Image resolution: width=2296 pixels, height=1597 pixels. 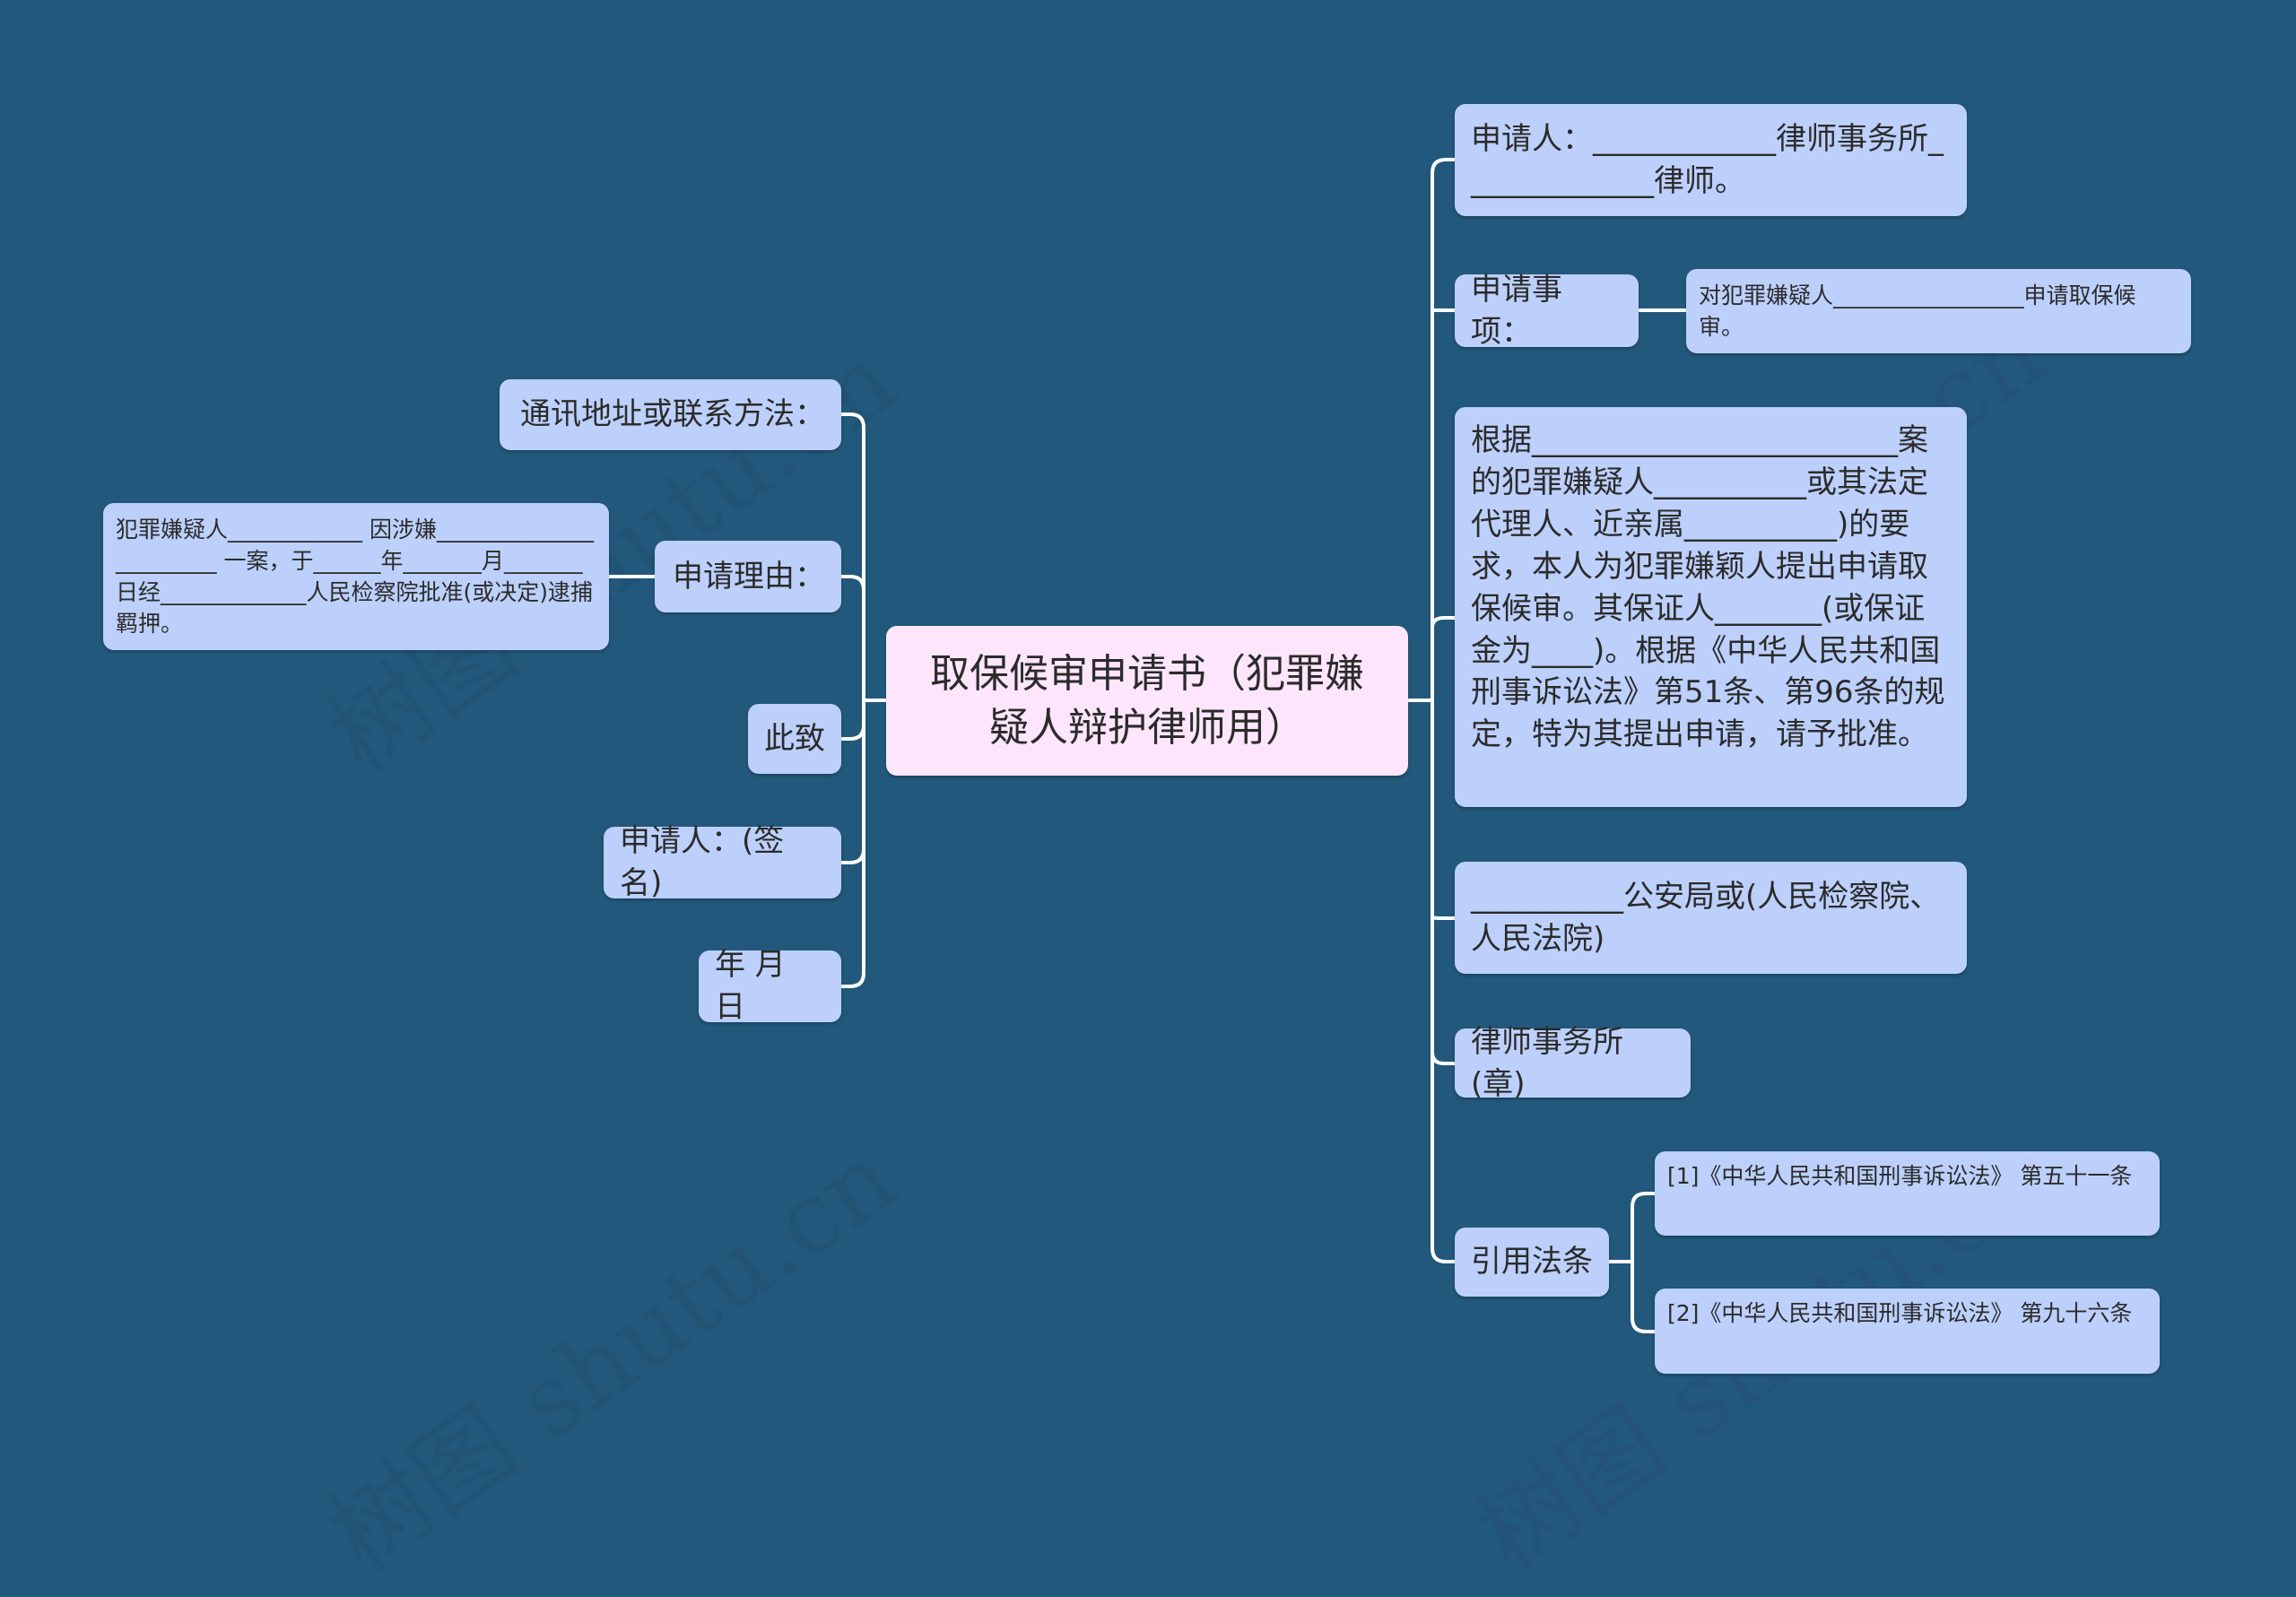 I want to click on node-law-firm-seal: 律师事务所(章), so click(x=1573, y=1063).